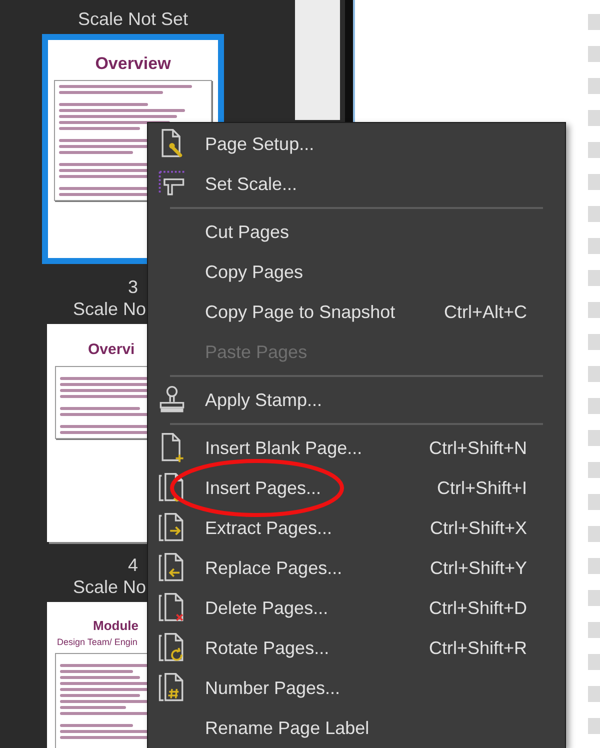  Describe the element at coordinates (115, 626) in the screenshot. I see `page-heading: Module` at that location.